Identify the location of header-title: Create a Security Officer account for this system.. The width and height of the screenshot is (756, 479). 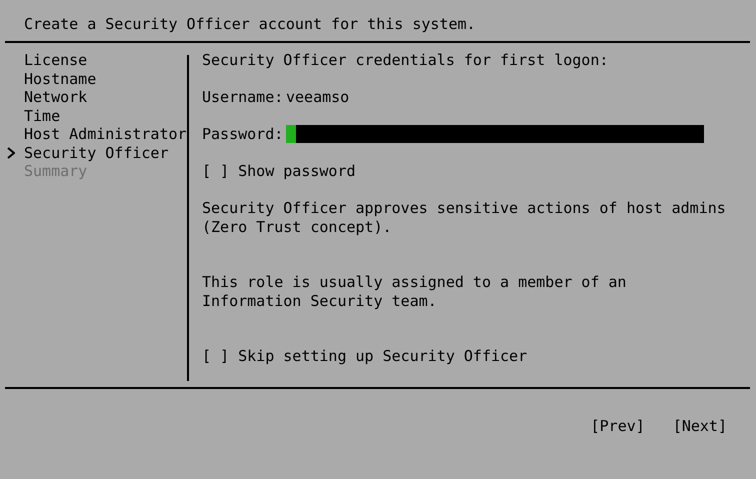
(250, 24).